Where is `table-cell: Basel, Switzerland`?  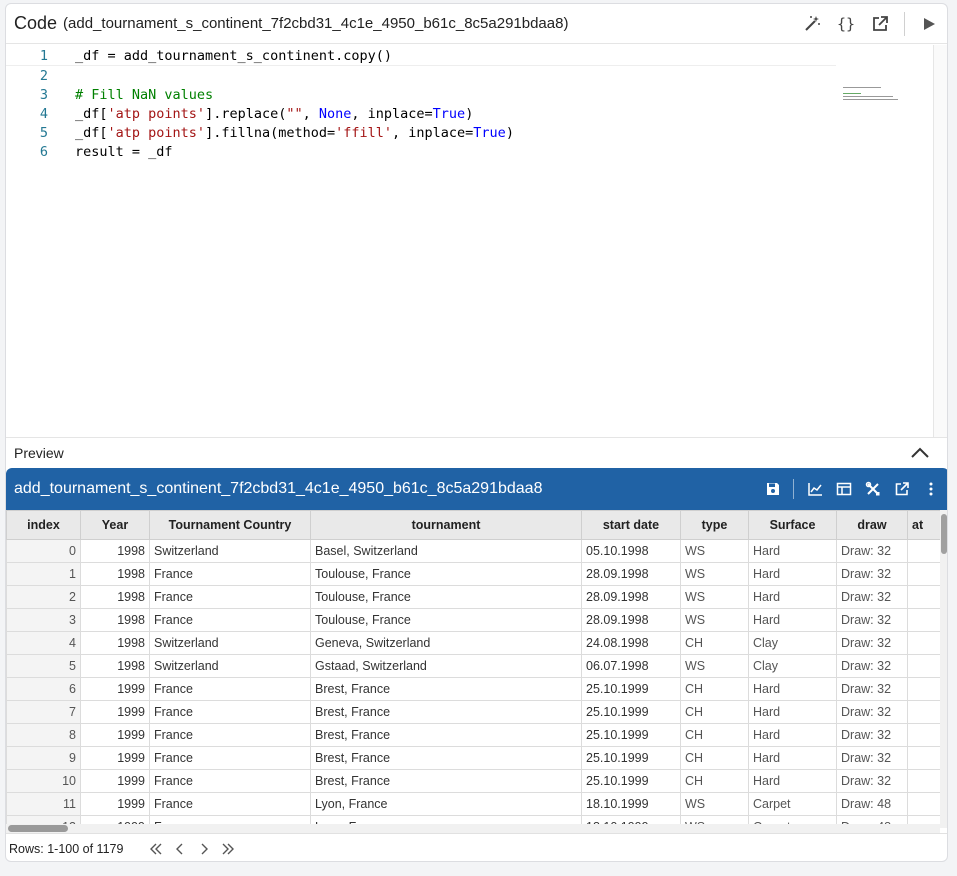 table-cell: Basel, Switzerland is located at coordinates (446, 551).